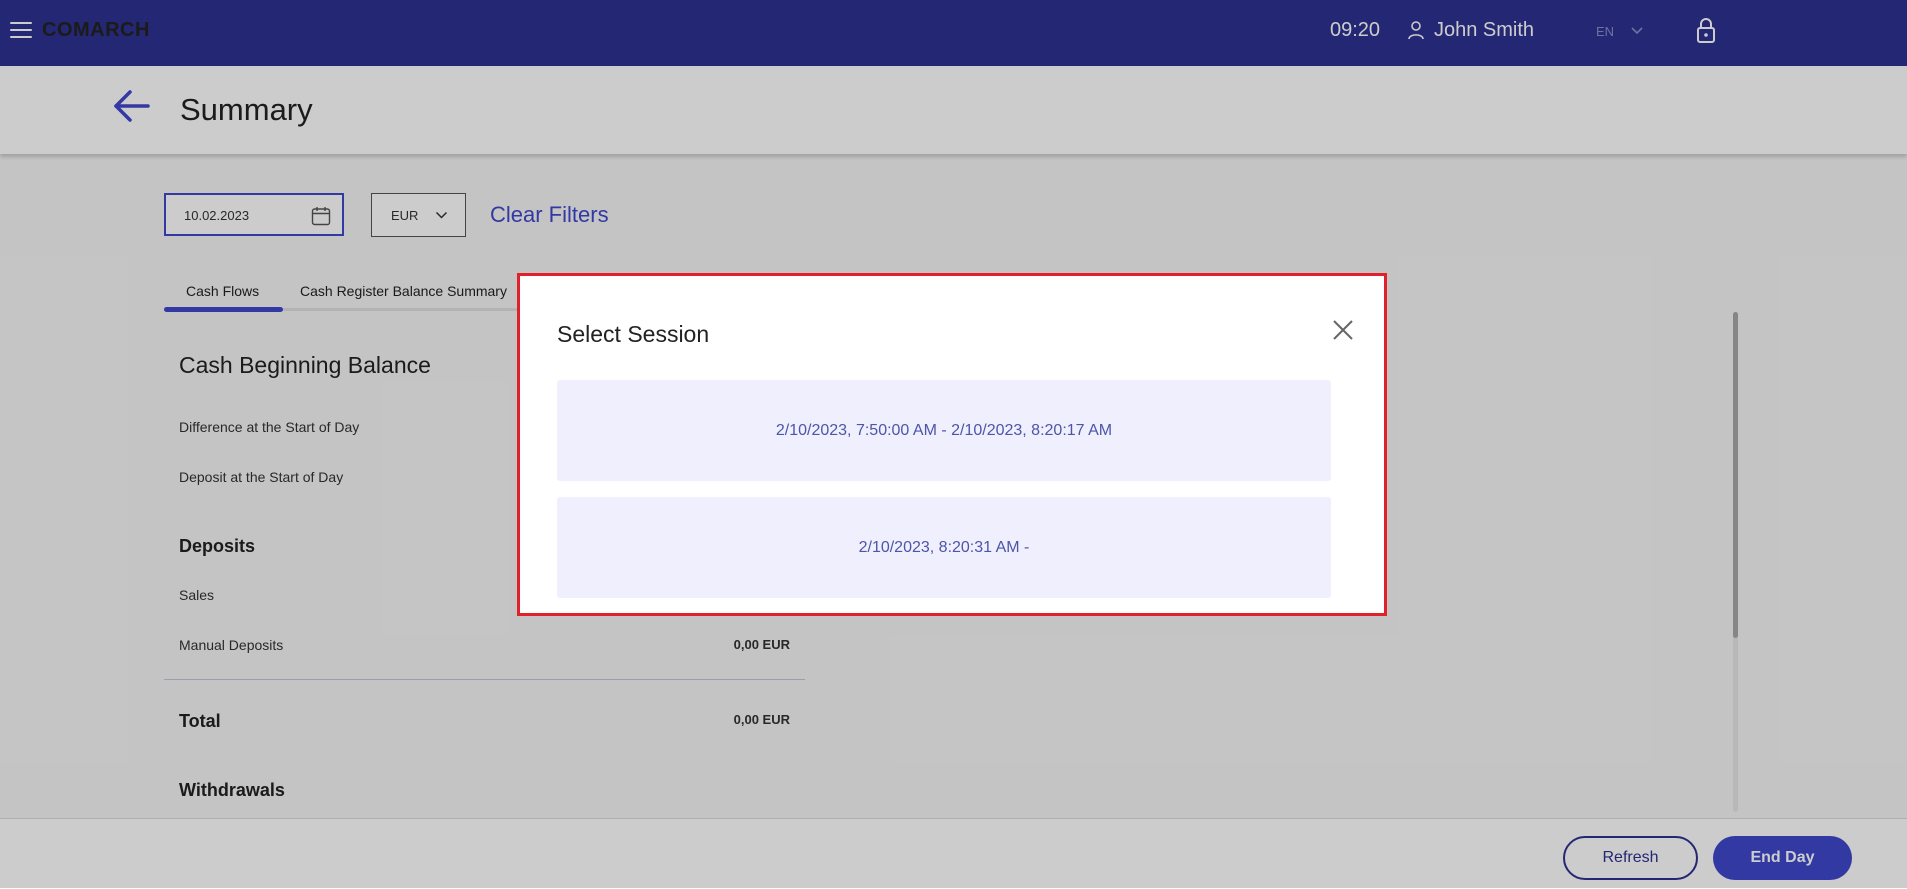 The image size is (1907, 889). Describe the element at coordinates (1343, 330) in the screenshot. I see `close-icon` at that location.